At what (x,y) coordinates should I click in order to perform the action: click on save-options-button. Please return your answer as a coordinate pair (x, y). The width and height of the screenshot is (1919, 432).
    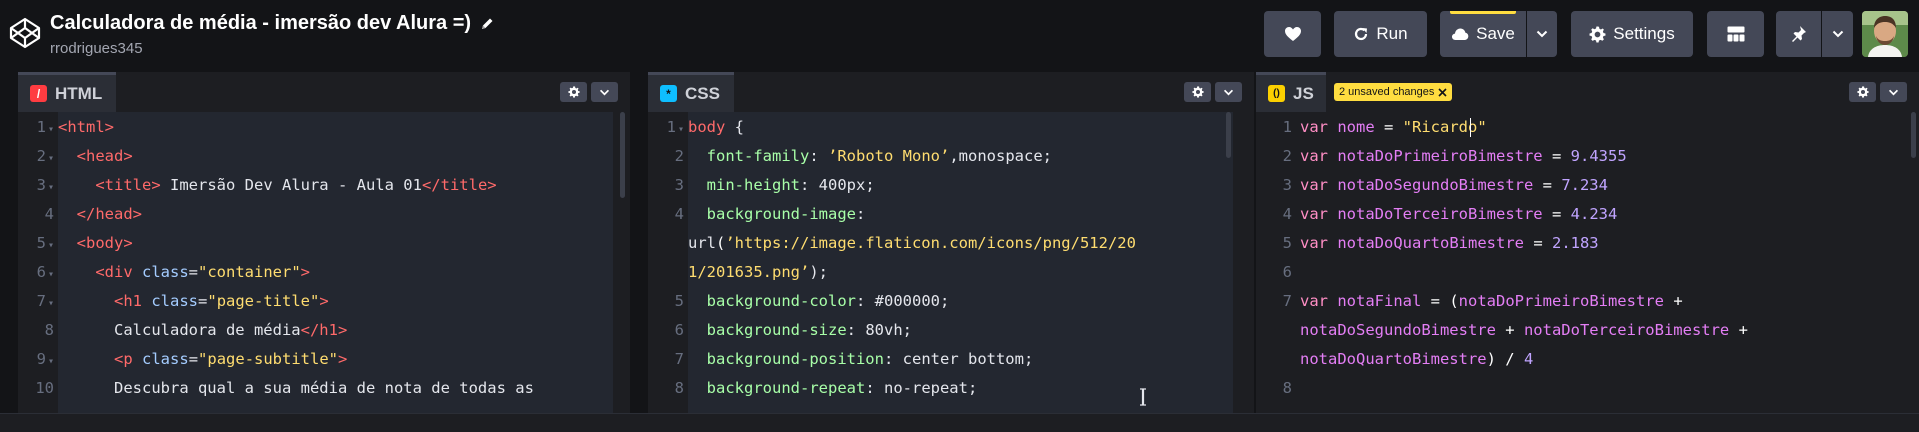
    Looking at the image, I should click on (1542, 34).